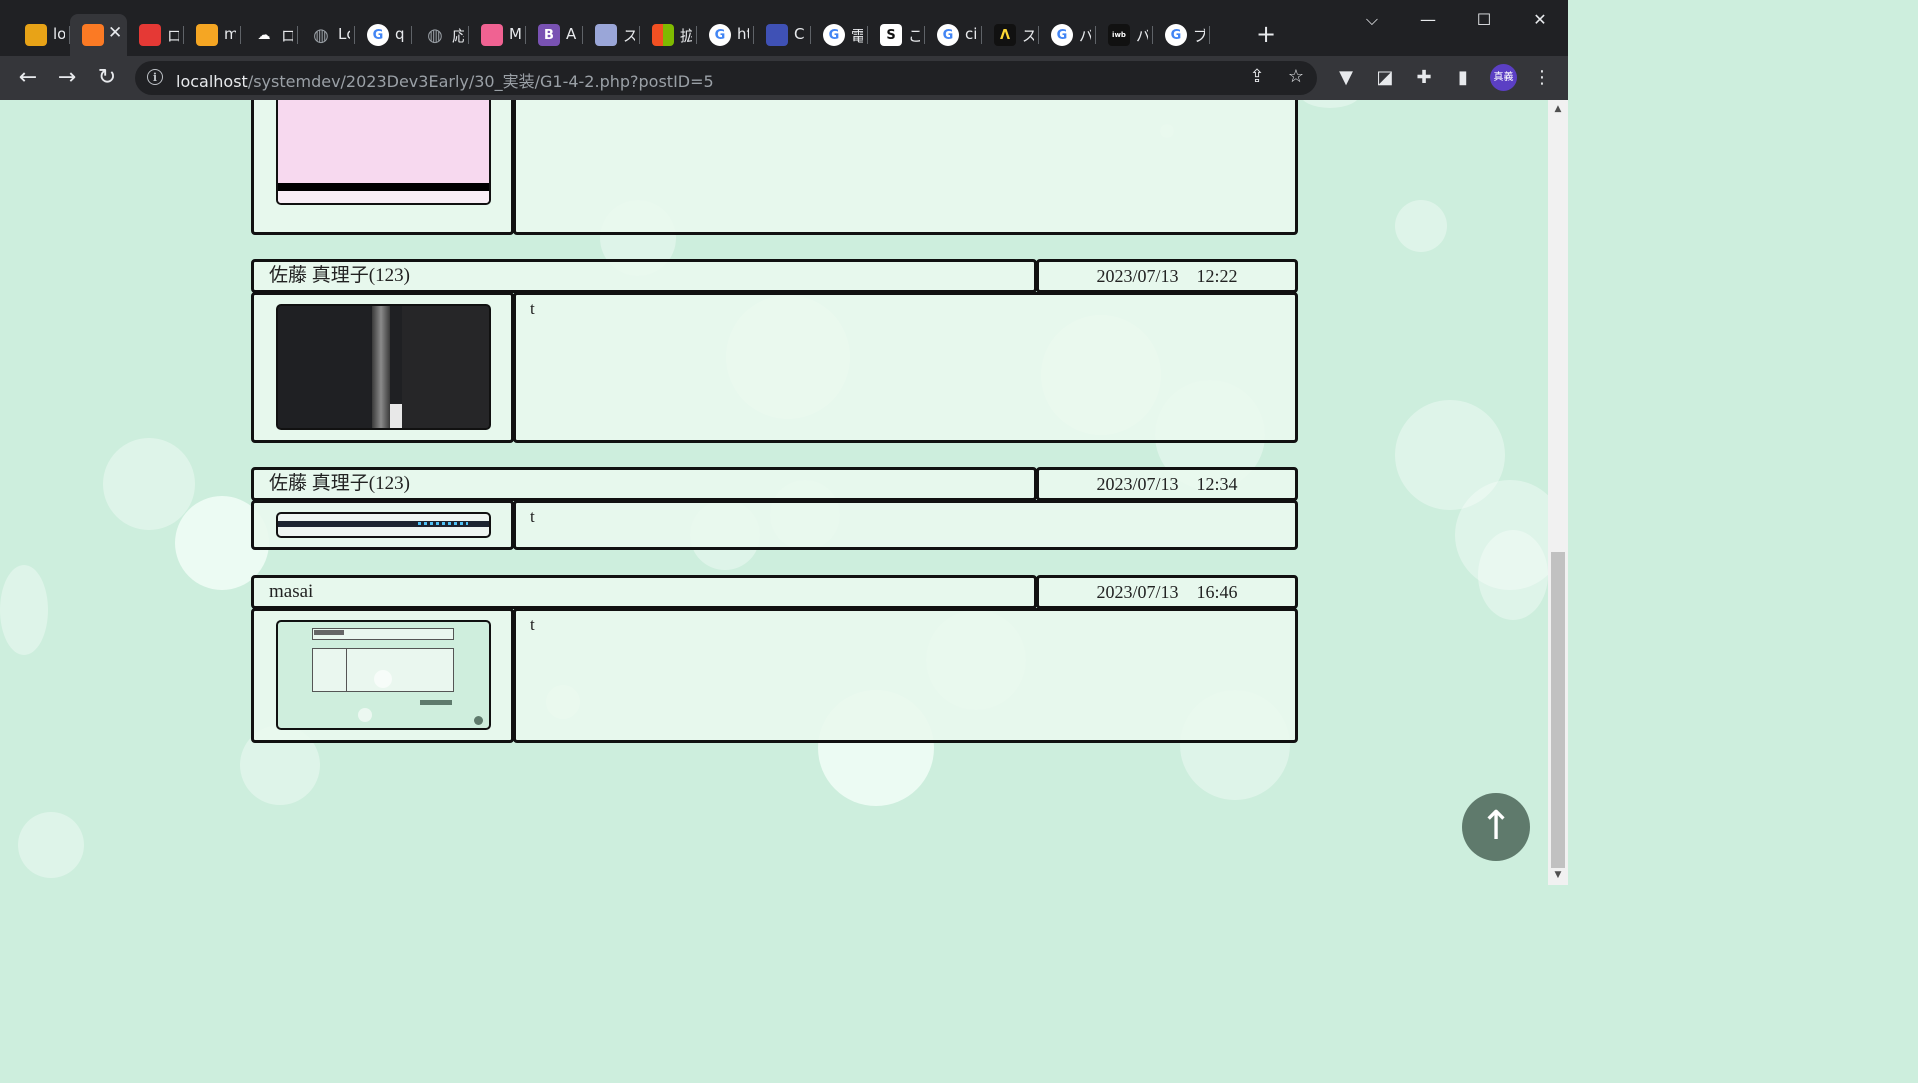 Image resolution: width=1918 pixels, height=1083 pixels. What do you see at coordinates (400, 34) in the screenshot?
I see `tab-title: q` at bounding box center [400, 34].